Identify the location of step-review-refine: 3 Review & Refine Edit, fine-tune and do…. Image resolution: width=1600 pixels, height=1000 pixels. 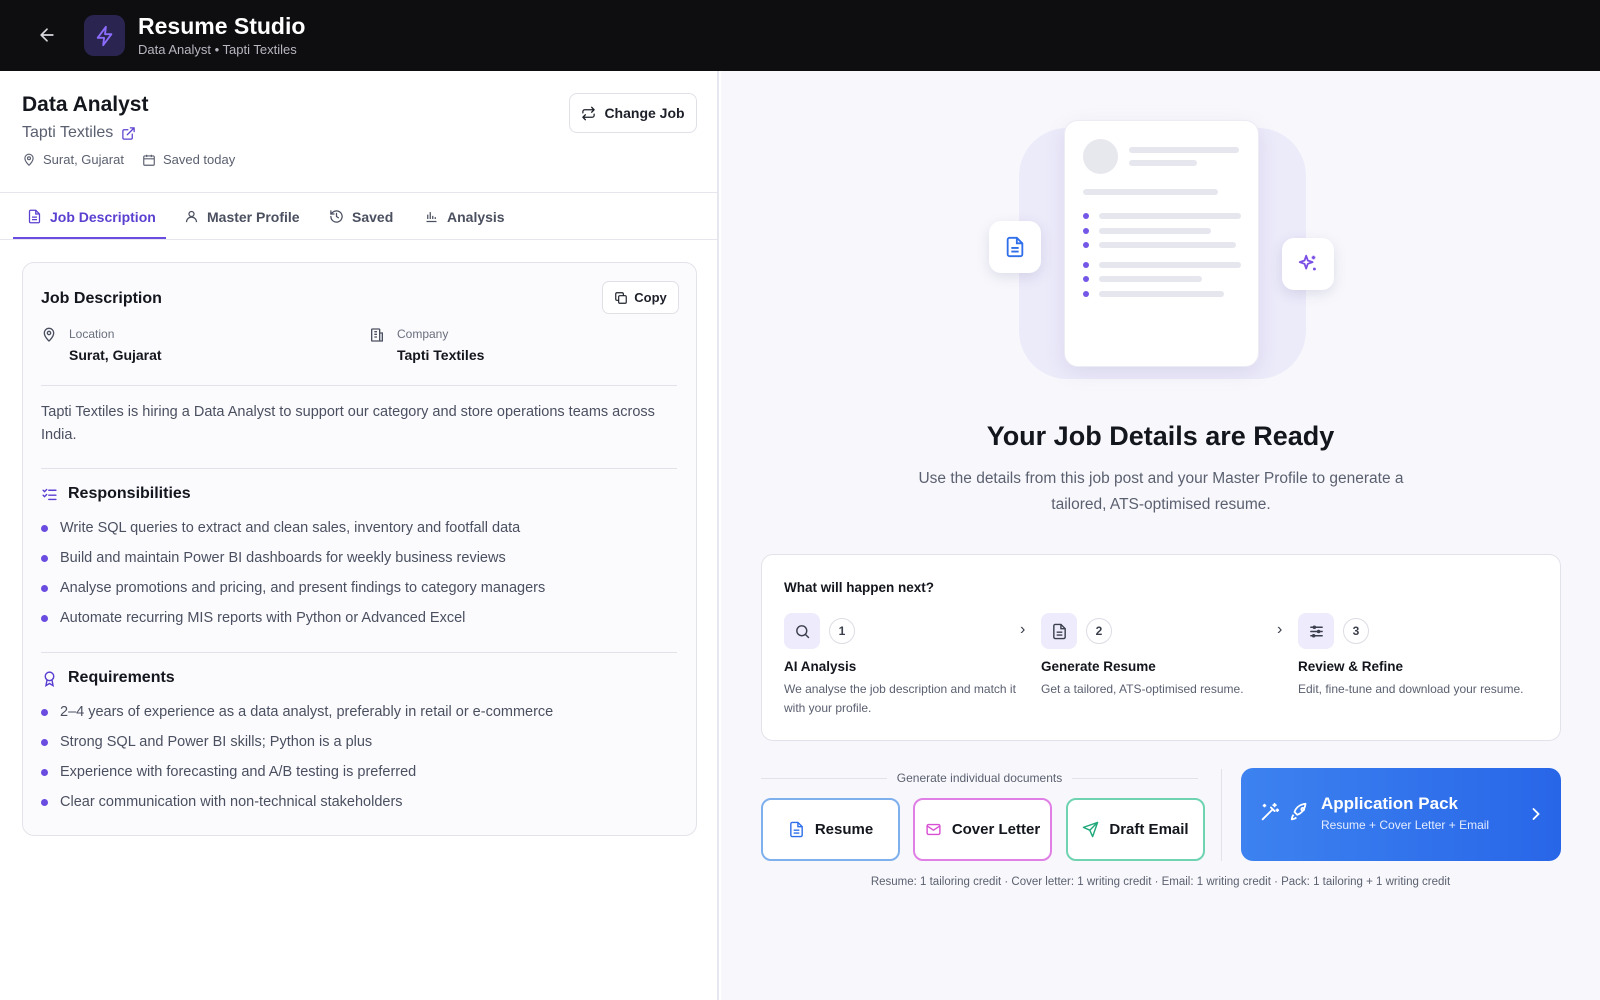
(1418, 656).